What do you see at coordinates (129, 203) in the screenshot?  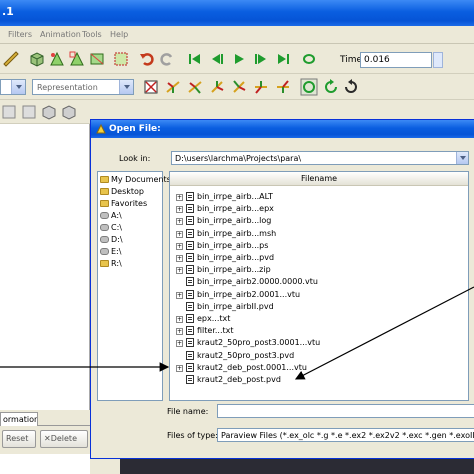 I see `place-label: Favorites` at bounding box center [129, 203].